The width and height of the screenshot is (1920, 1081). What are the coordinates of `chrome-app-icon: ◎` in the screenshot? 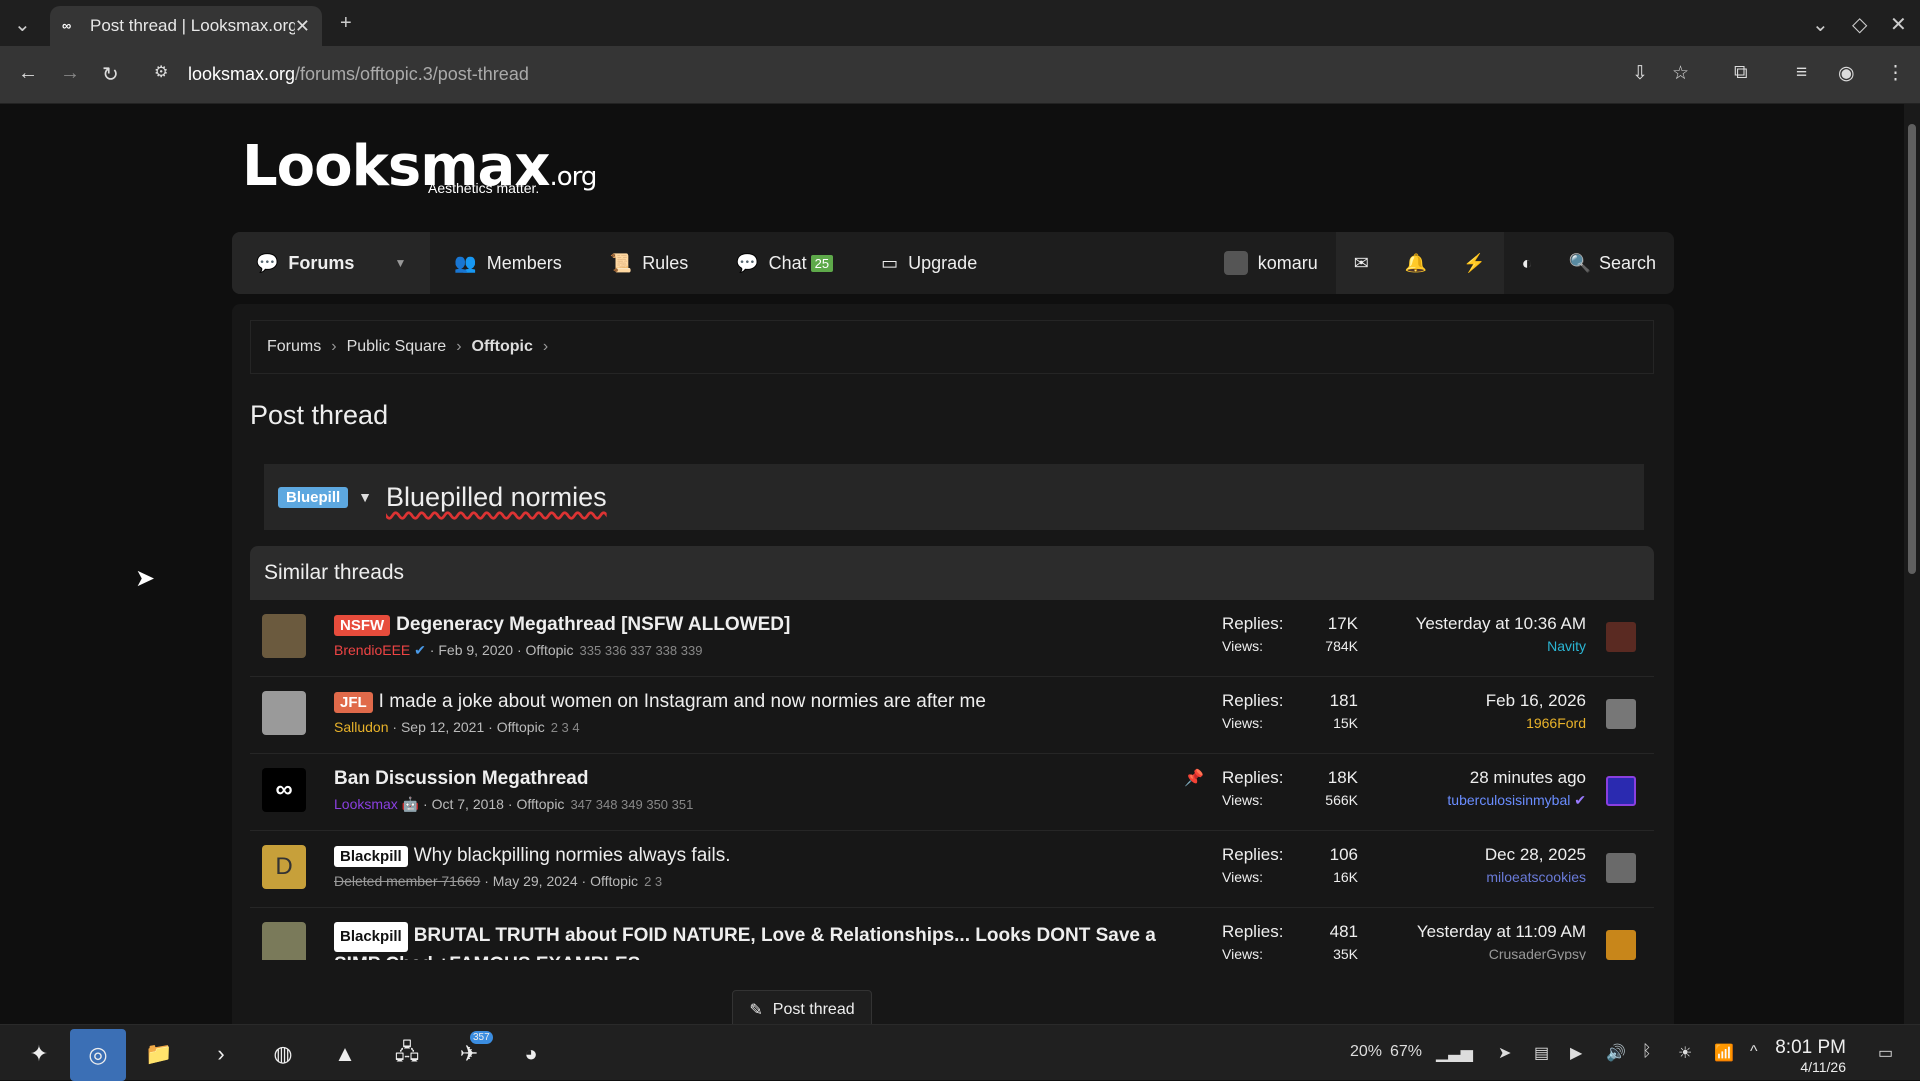 It's located at (98, 1055).